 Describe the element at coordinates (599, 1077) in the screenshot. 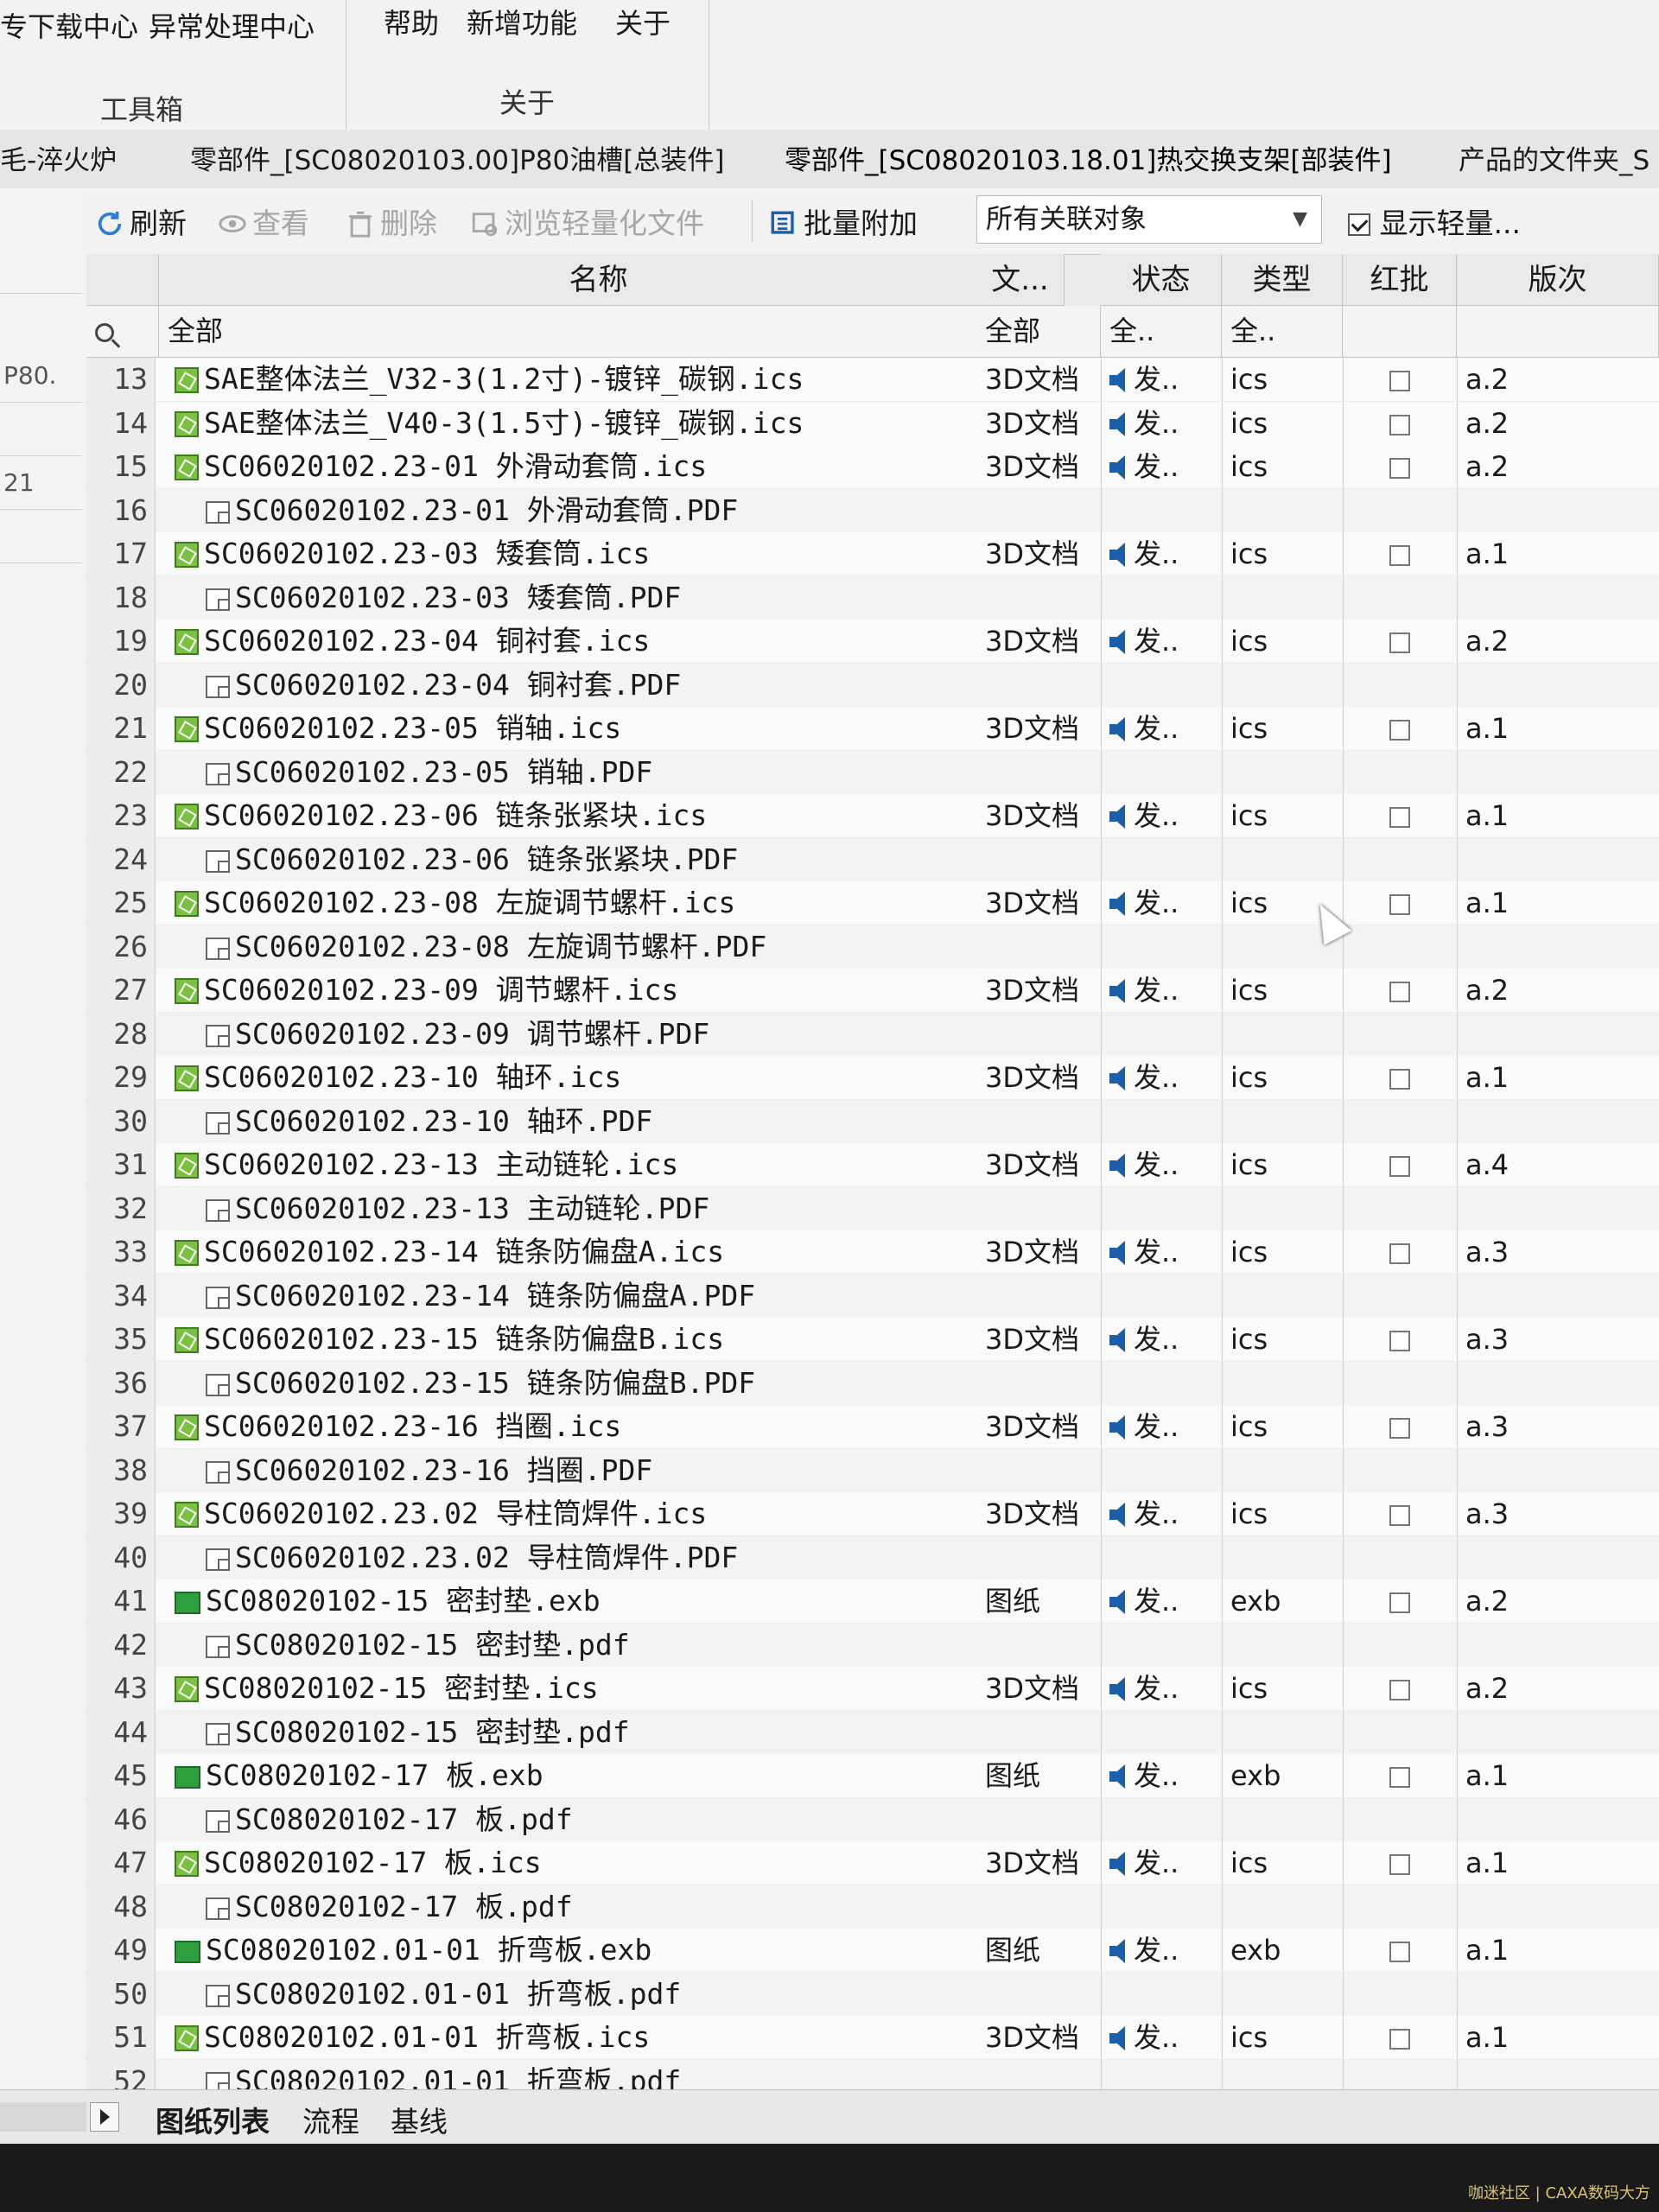

I see `file-name-cell: SC06020102.23-10 轴环.ics` at that location.